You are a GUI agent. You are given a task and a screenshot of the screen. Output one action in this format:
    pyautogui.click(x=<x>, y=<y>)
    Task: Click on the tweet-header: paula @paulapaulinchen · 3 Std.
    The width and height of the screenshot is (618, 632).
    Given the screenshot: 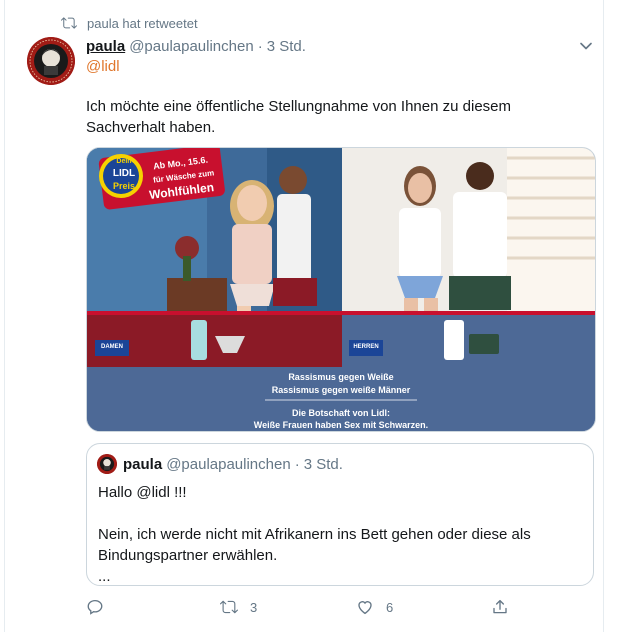 What is the action you would take?
    pyautogui.click(x=196, y=46)
    